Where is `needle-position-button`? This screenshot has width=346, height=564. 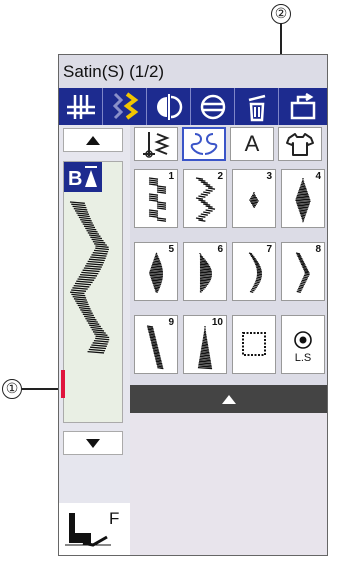
needle-position-button is located at coordinates (81, 106).